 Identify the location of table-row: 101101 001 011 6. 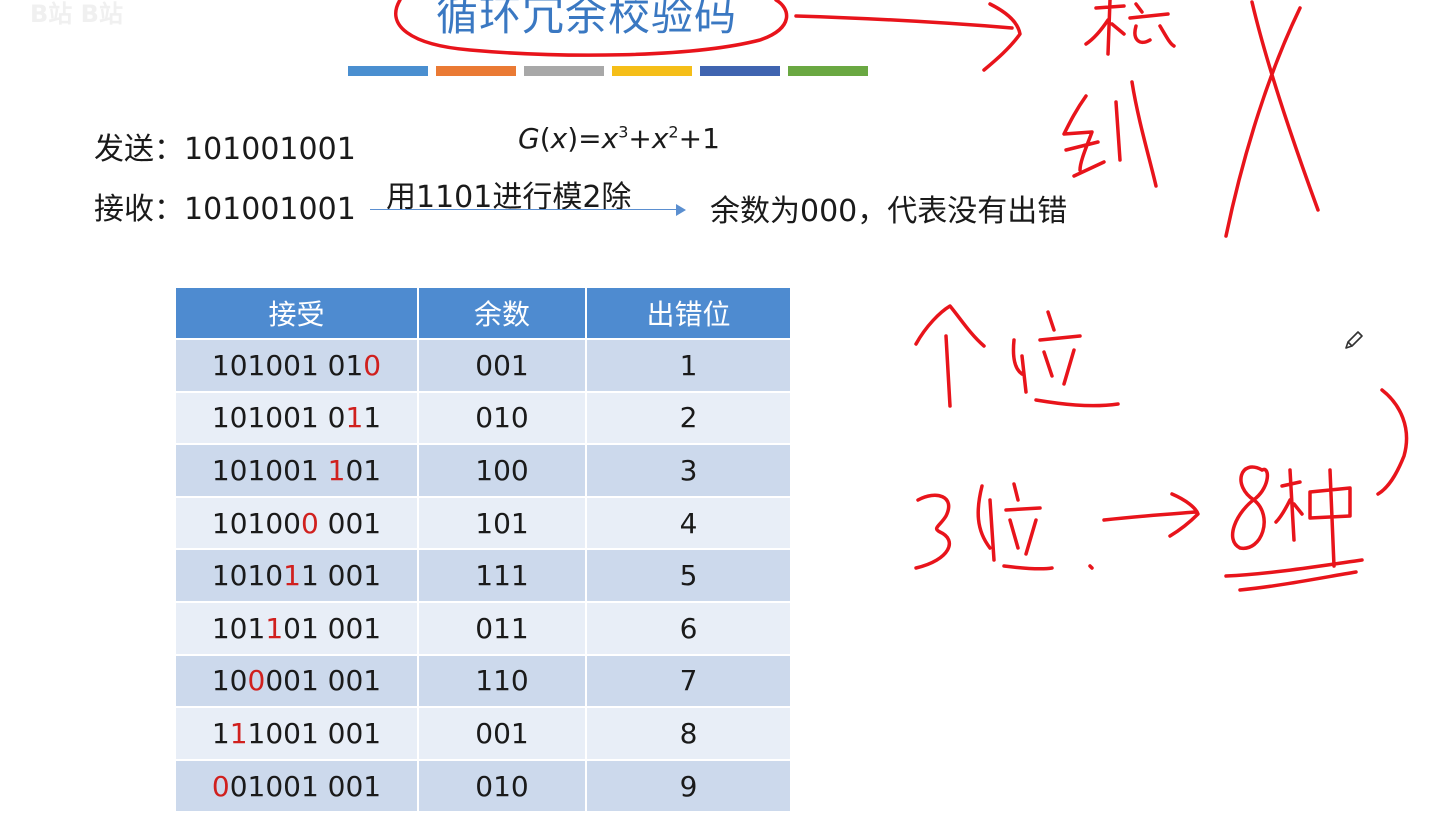
(484, 629).